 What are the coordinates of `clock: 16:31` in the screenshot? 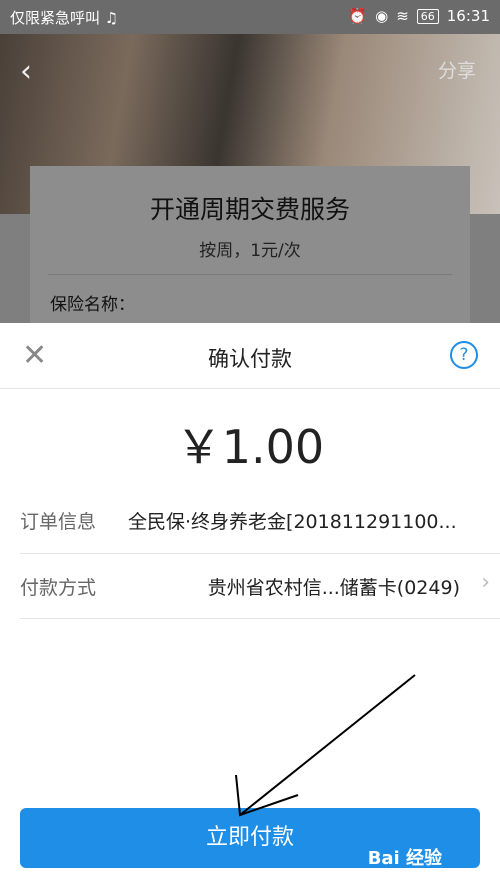 It's located at (468, 16).